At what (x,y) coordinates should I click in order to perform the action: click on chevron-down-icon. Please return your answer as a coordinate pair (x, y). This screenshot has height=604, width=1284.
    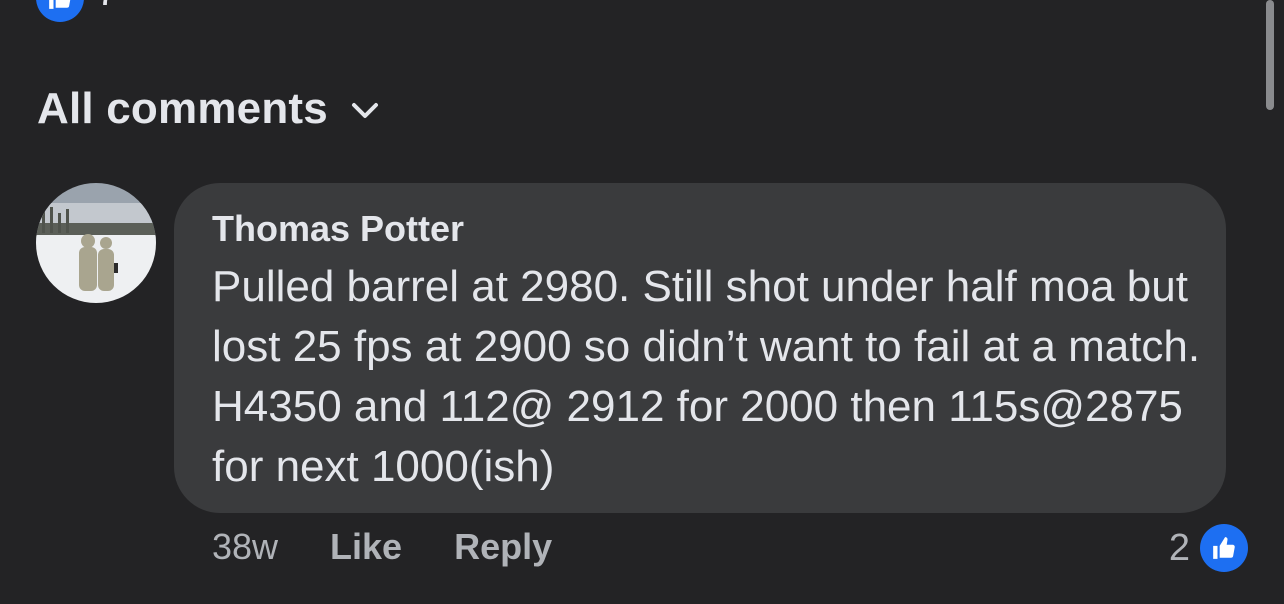
    Looking at the image, I should click on (365, 111).